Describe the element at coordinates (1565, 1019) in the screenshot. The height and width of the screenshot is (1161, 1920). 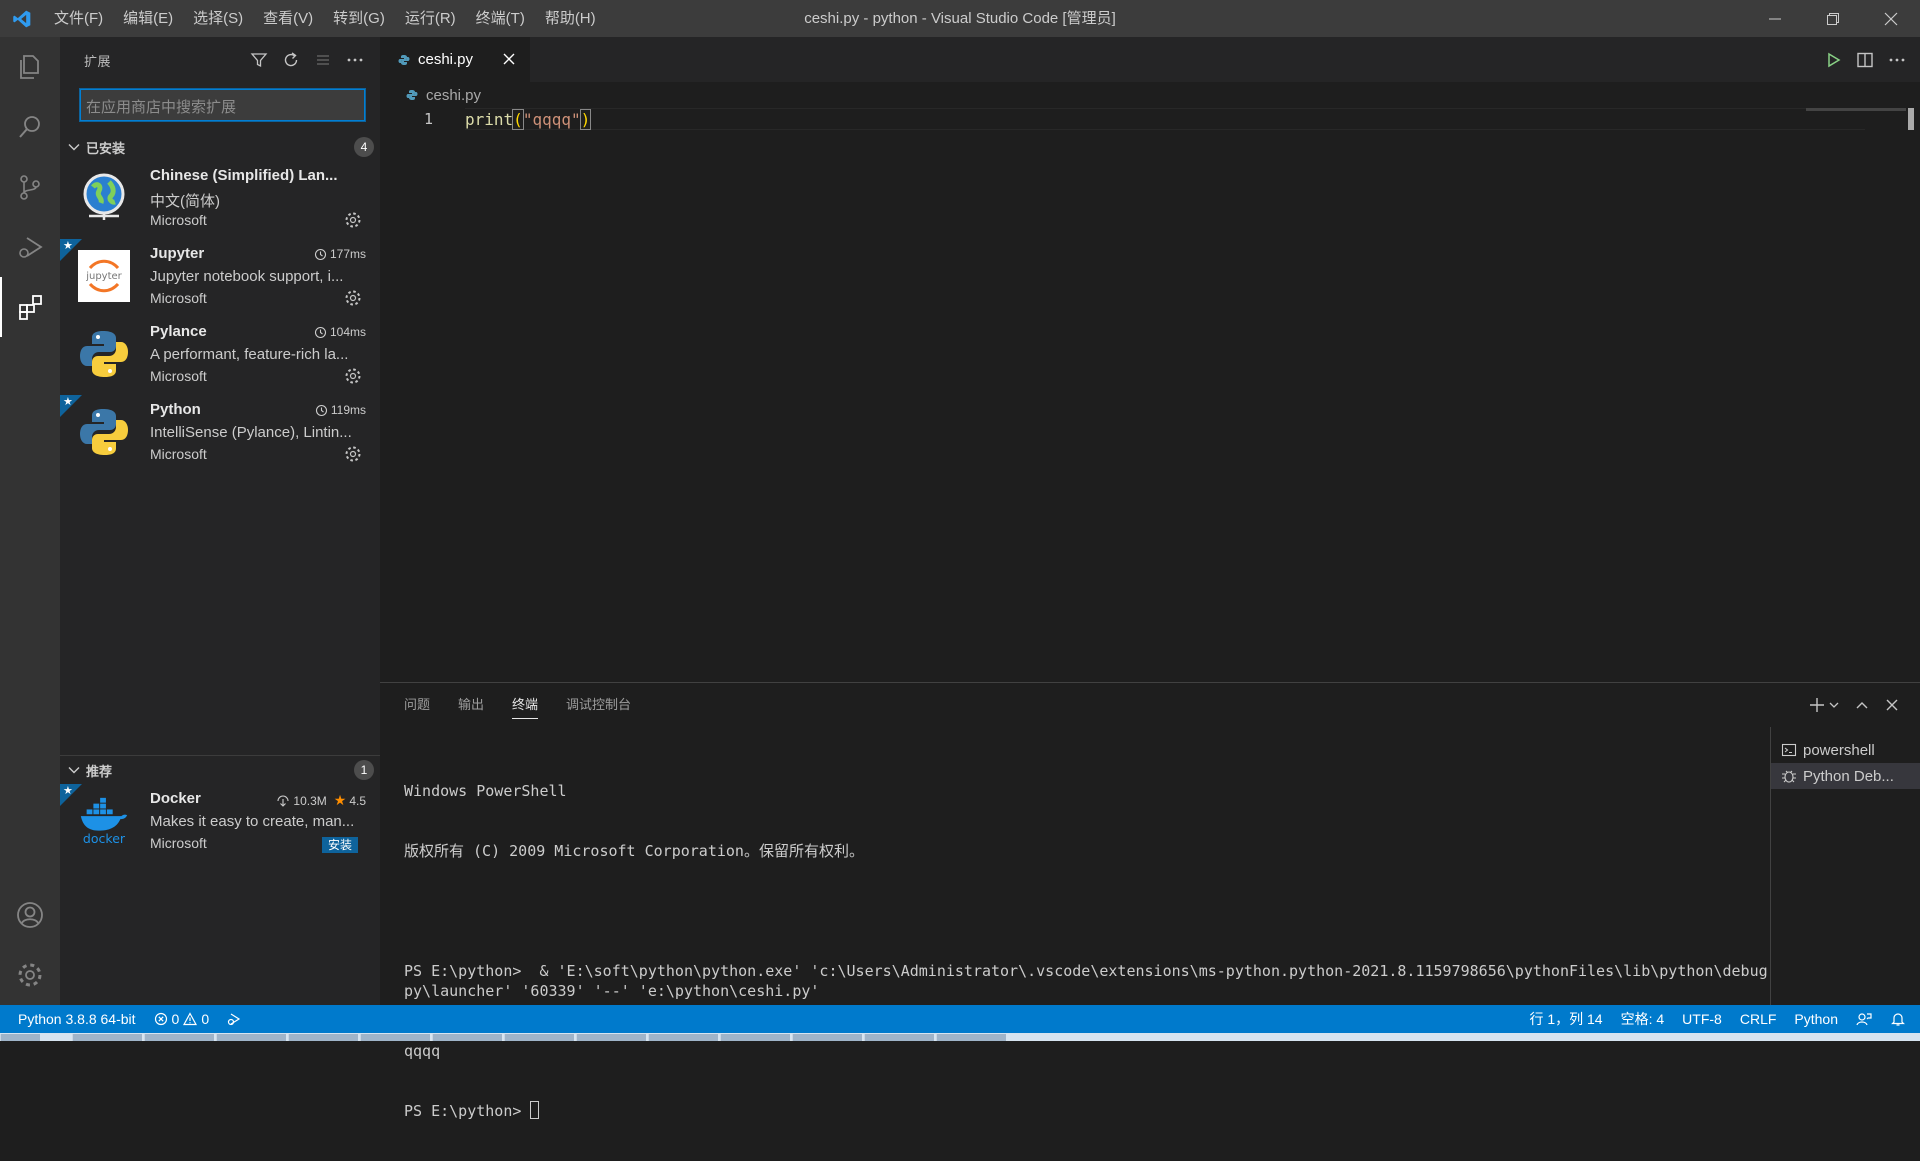
I see `cursor-position: 行 1，列 14` at that location.